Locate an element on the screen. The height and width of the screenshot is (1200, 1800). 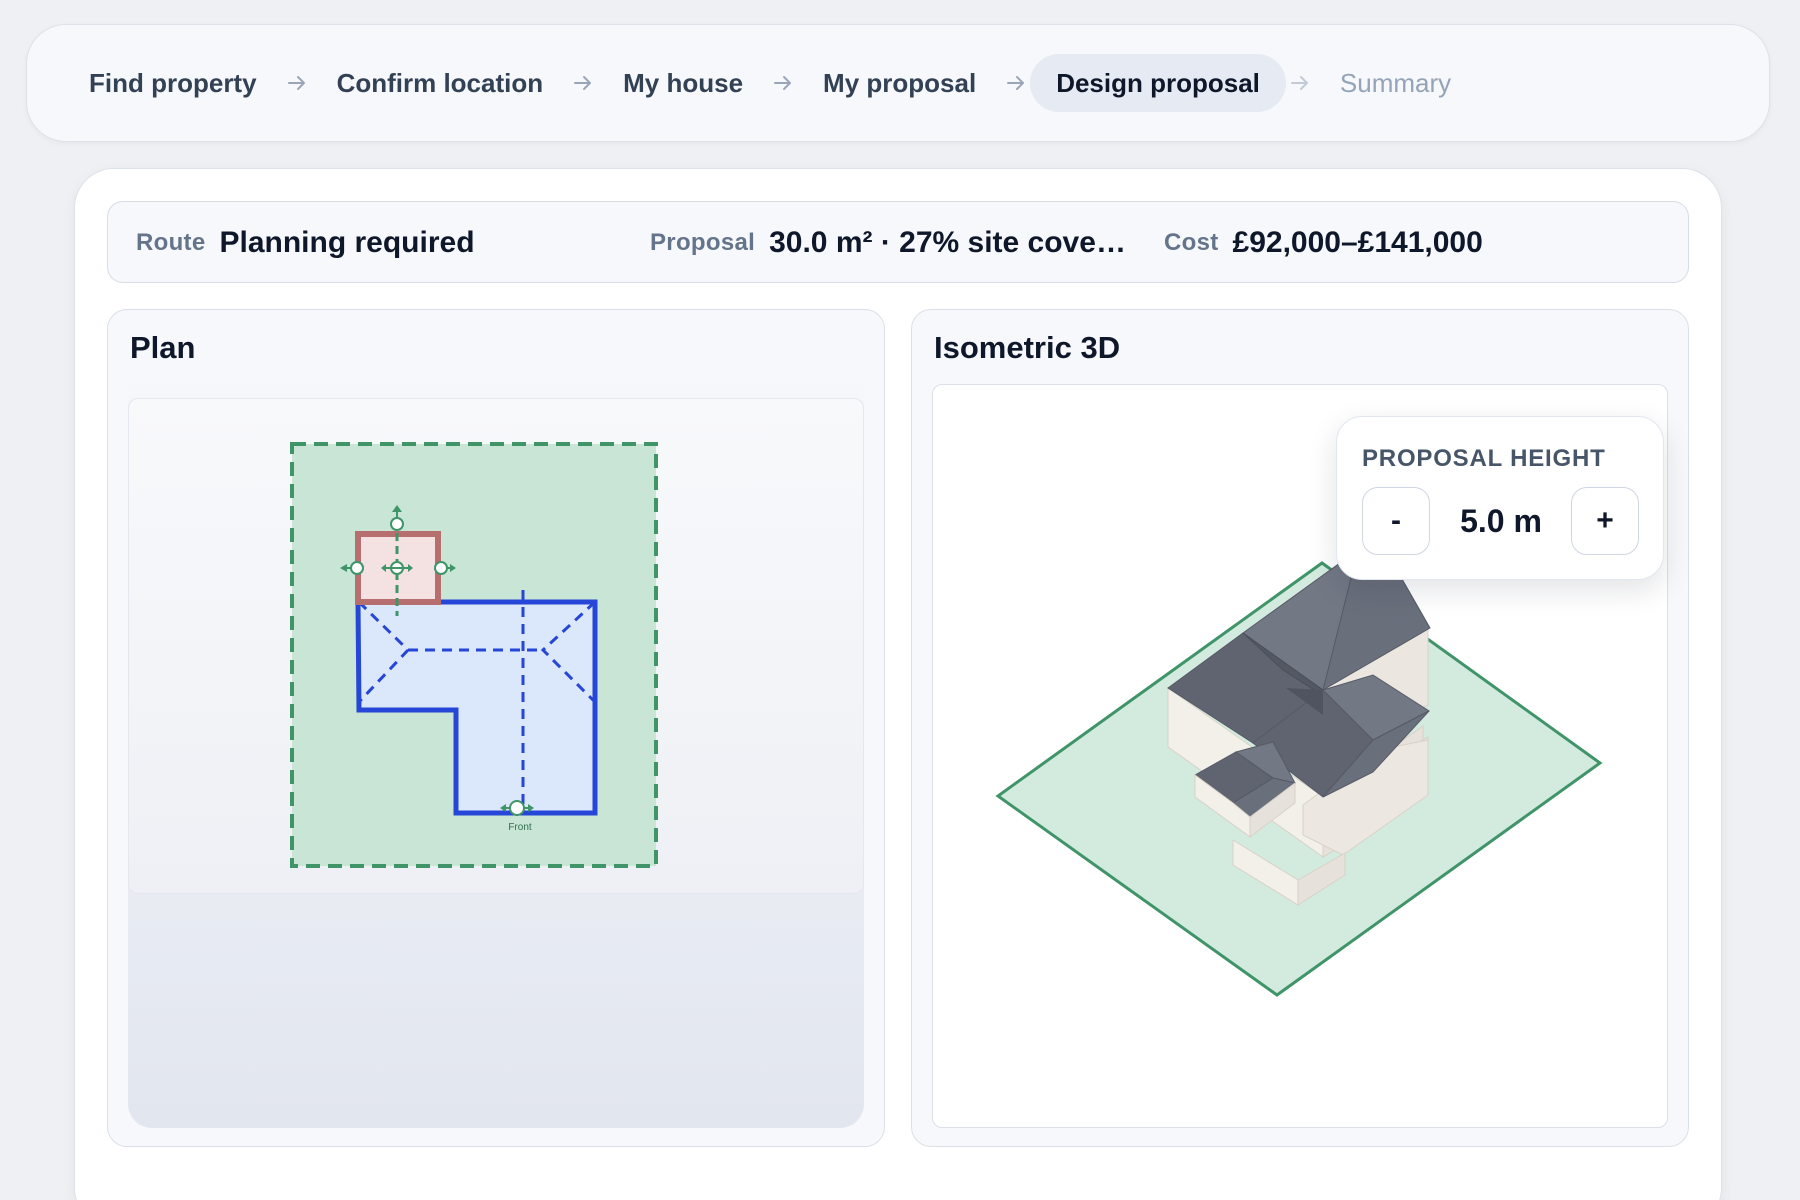
cost-summary: Cost £92,000–£141,000 is located at coordinates (1323, 243).